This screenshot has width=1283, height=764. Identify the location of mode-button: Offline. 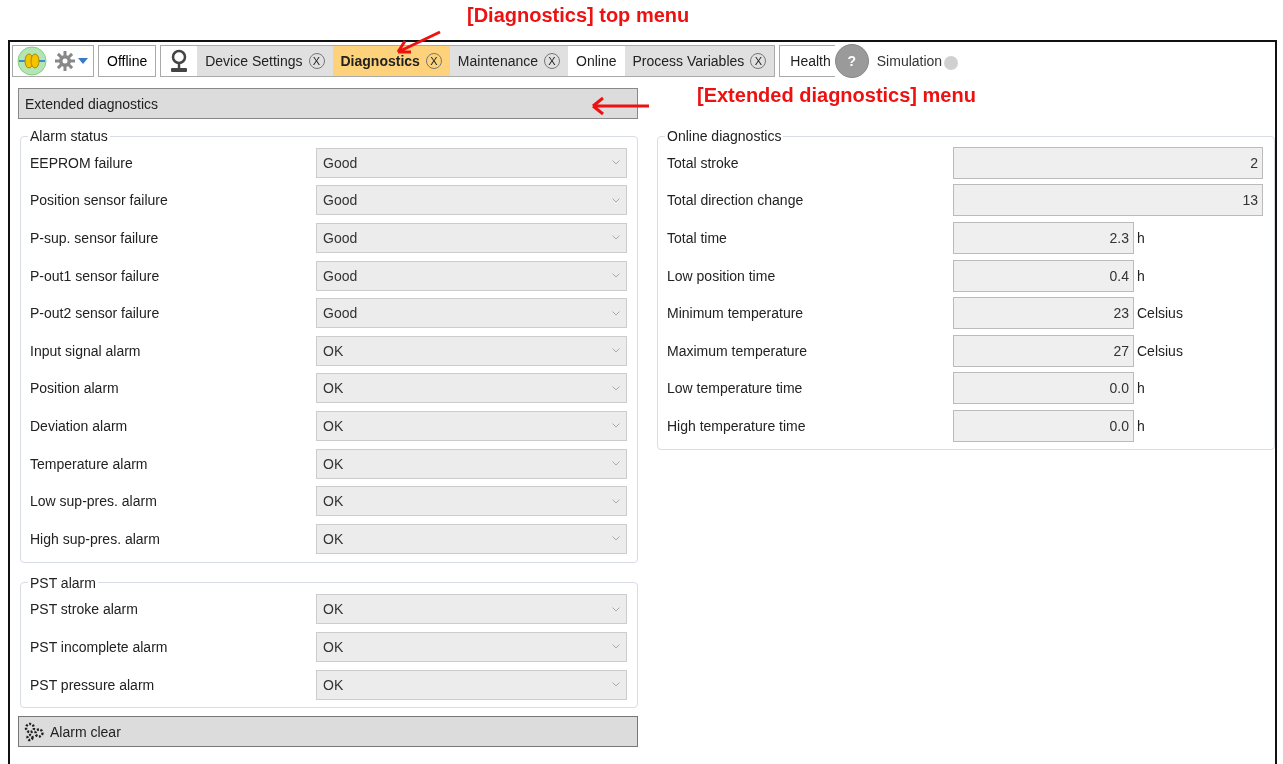
(127, 61).